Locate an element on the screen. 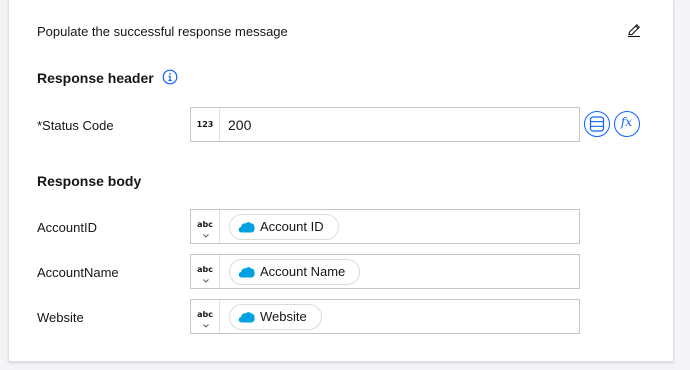 The height and width of the screenshot is (370, 690). account-name-field: abc Account Name is located at coordinates (385, 271).